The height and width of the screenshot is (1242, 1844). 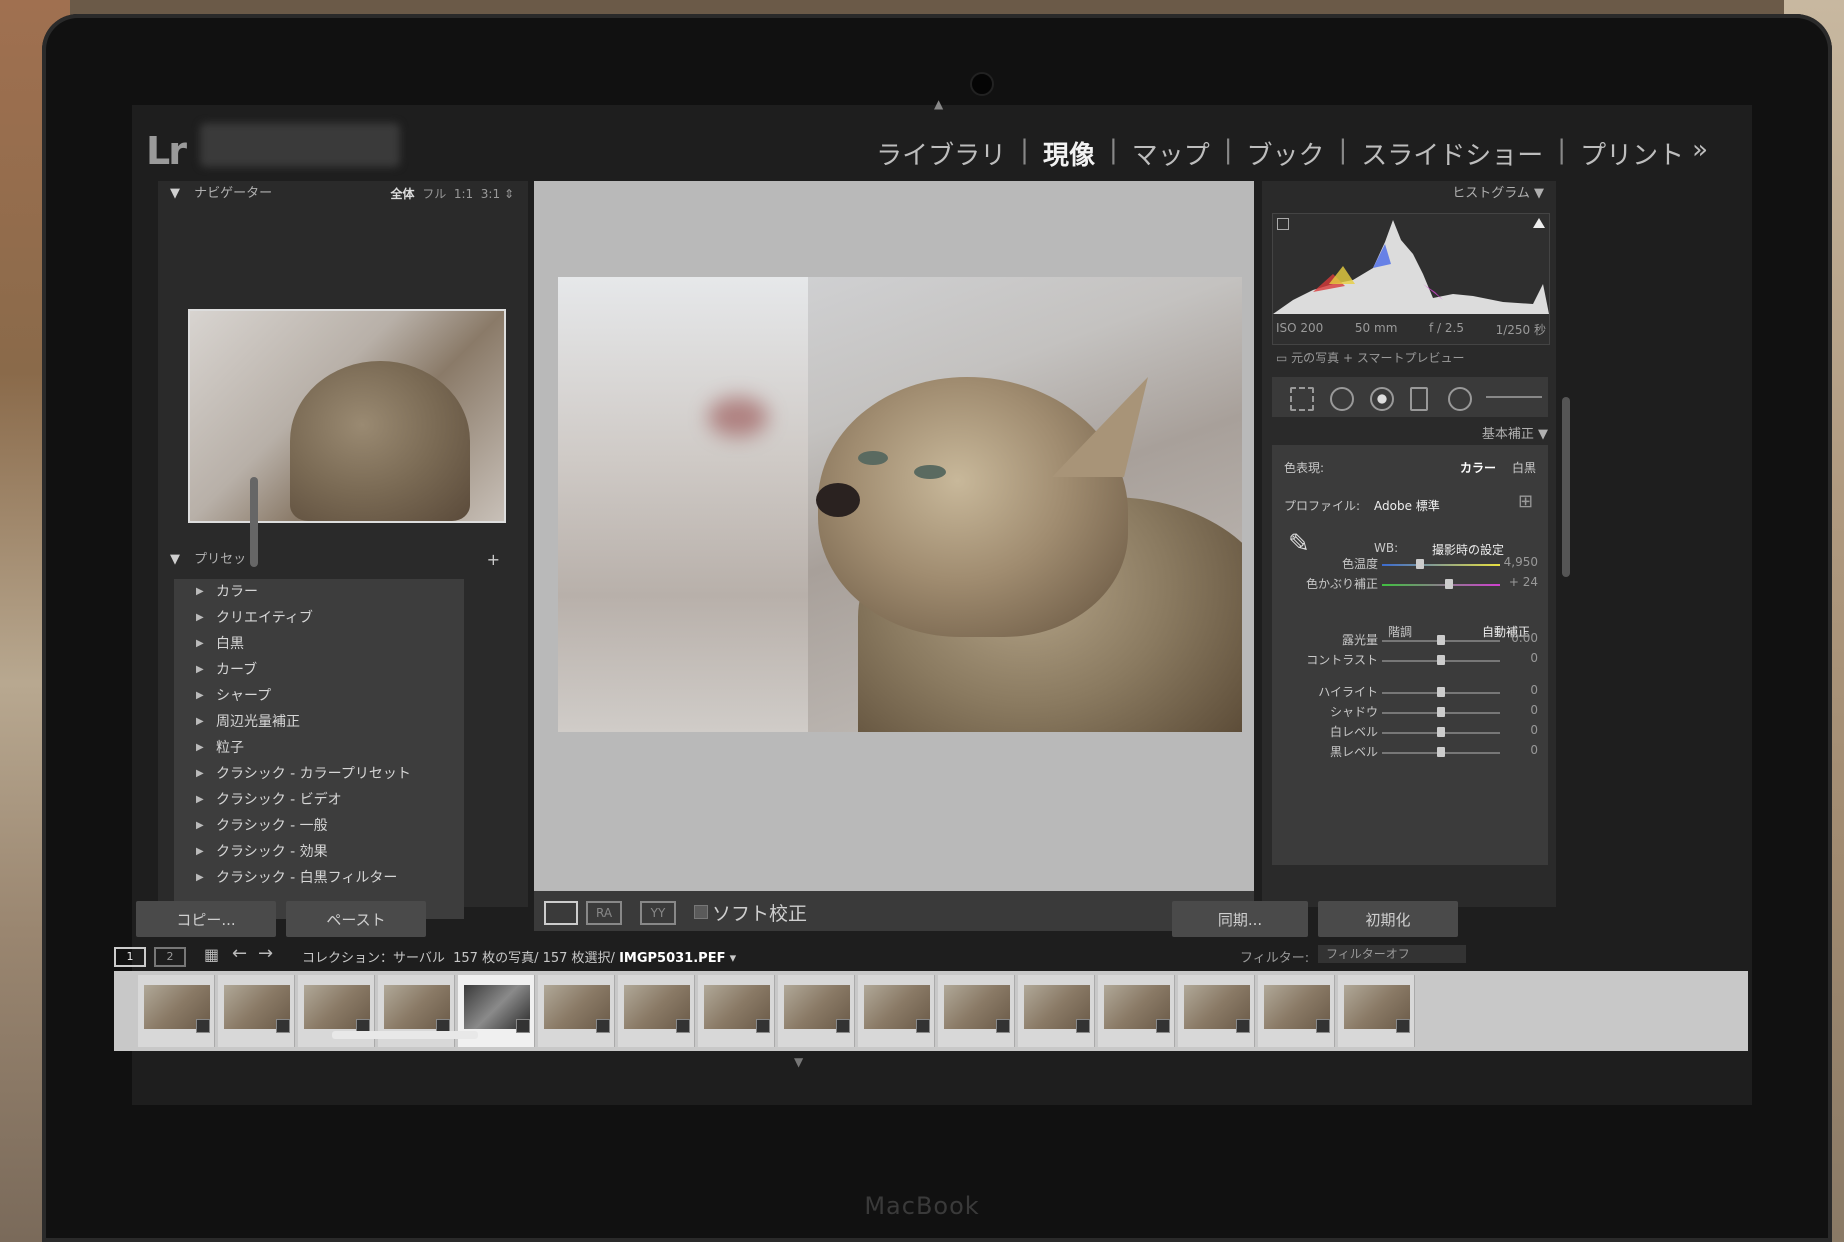 What do you see at coordinates (1518, 582) in the screenshot?
I see `slider-value: + 24` at bounding box center [1518, 582].